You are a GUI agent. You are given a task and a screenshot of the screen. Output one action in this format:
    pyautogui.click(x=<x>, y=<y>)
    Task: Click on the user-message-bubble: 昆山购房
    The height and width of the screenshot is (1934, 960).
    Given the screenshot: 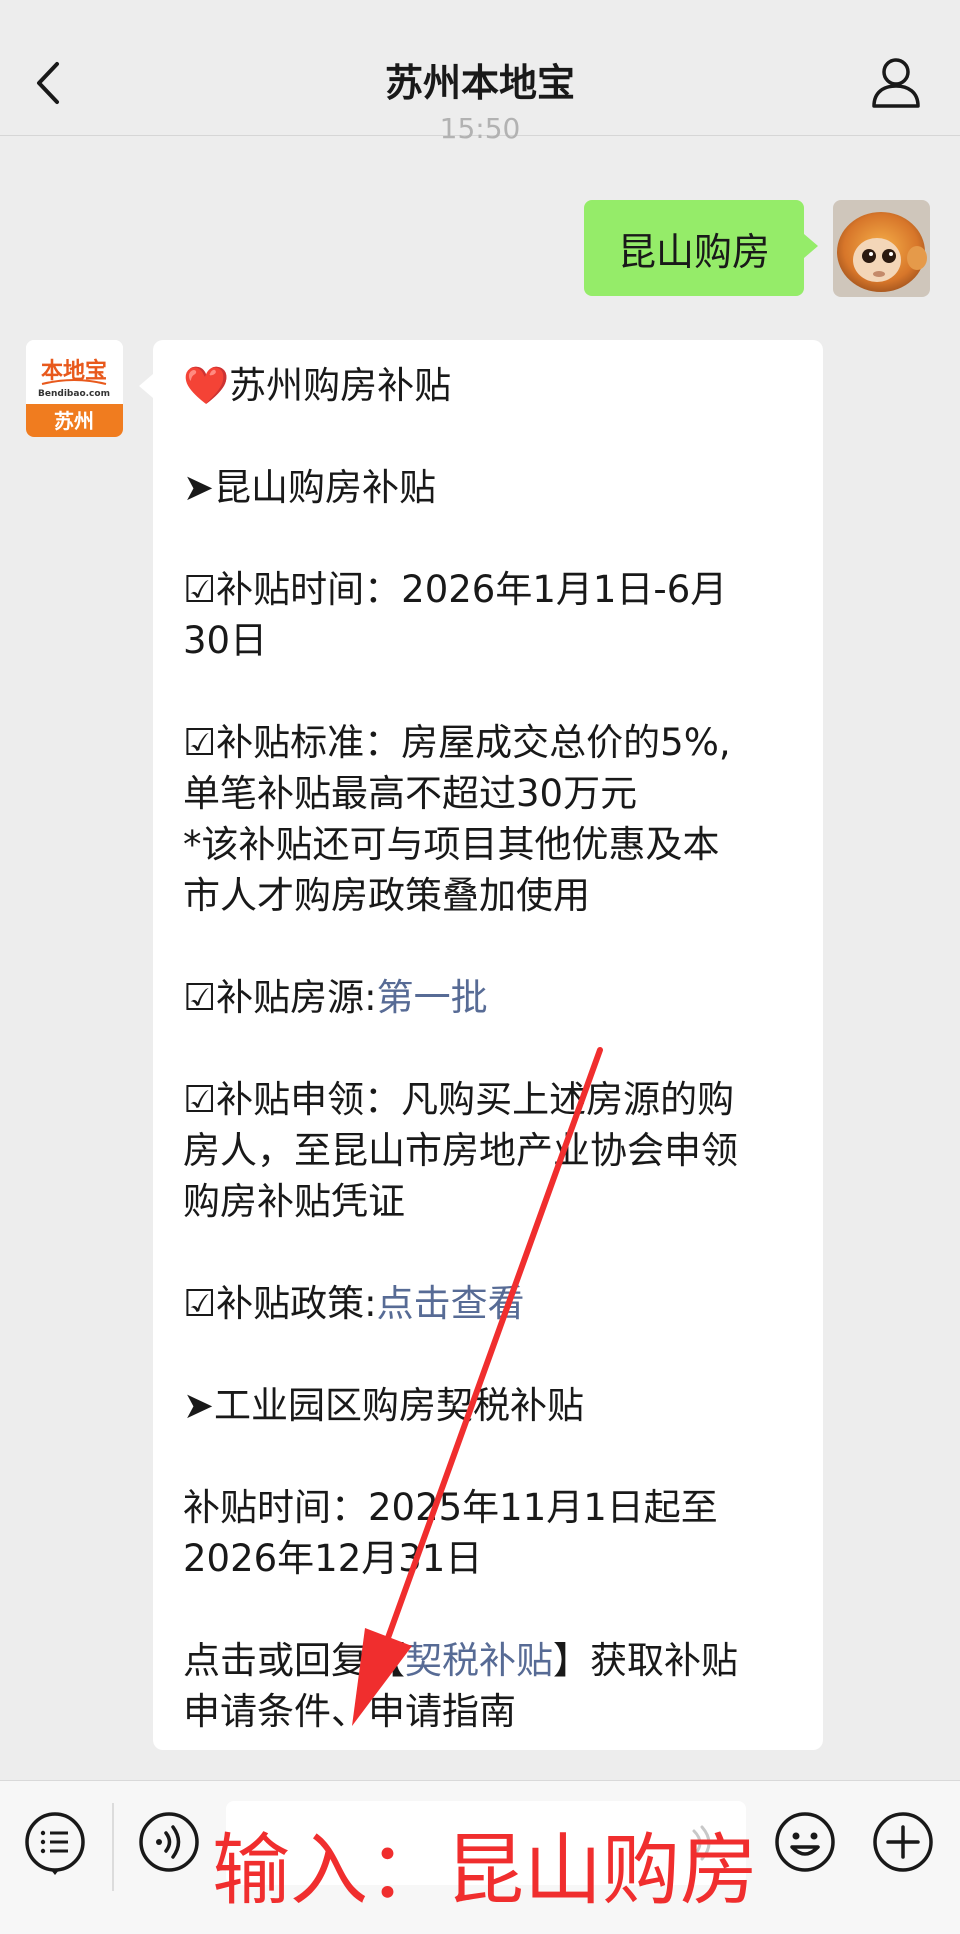 What is the action you would take?
    pyautogui.click(x=701, y=248)
    